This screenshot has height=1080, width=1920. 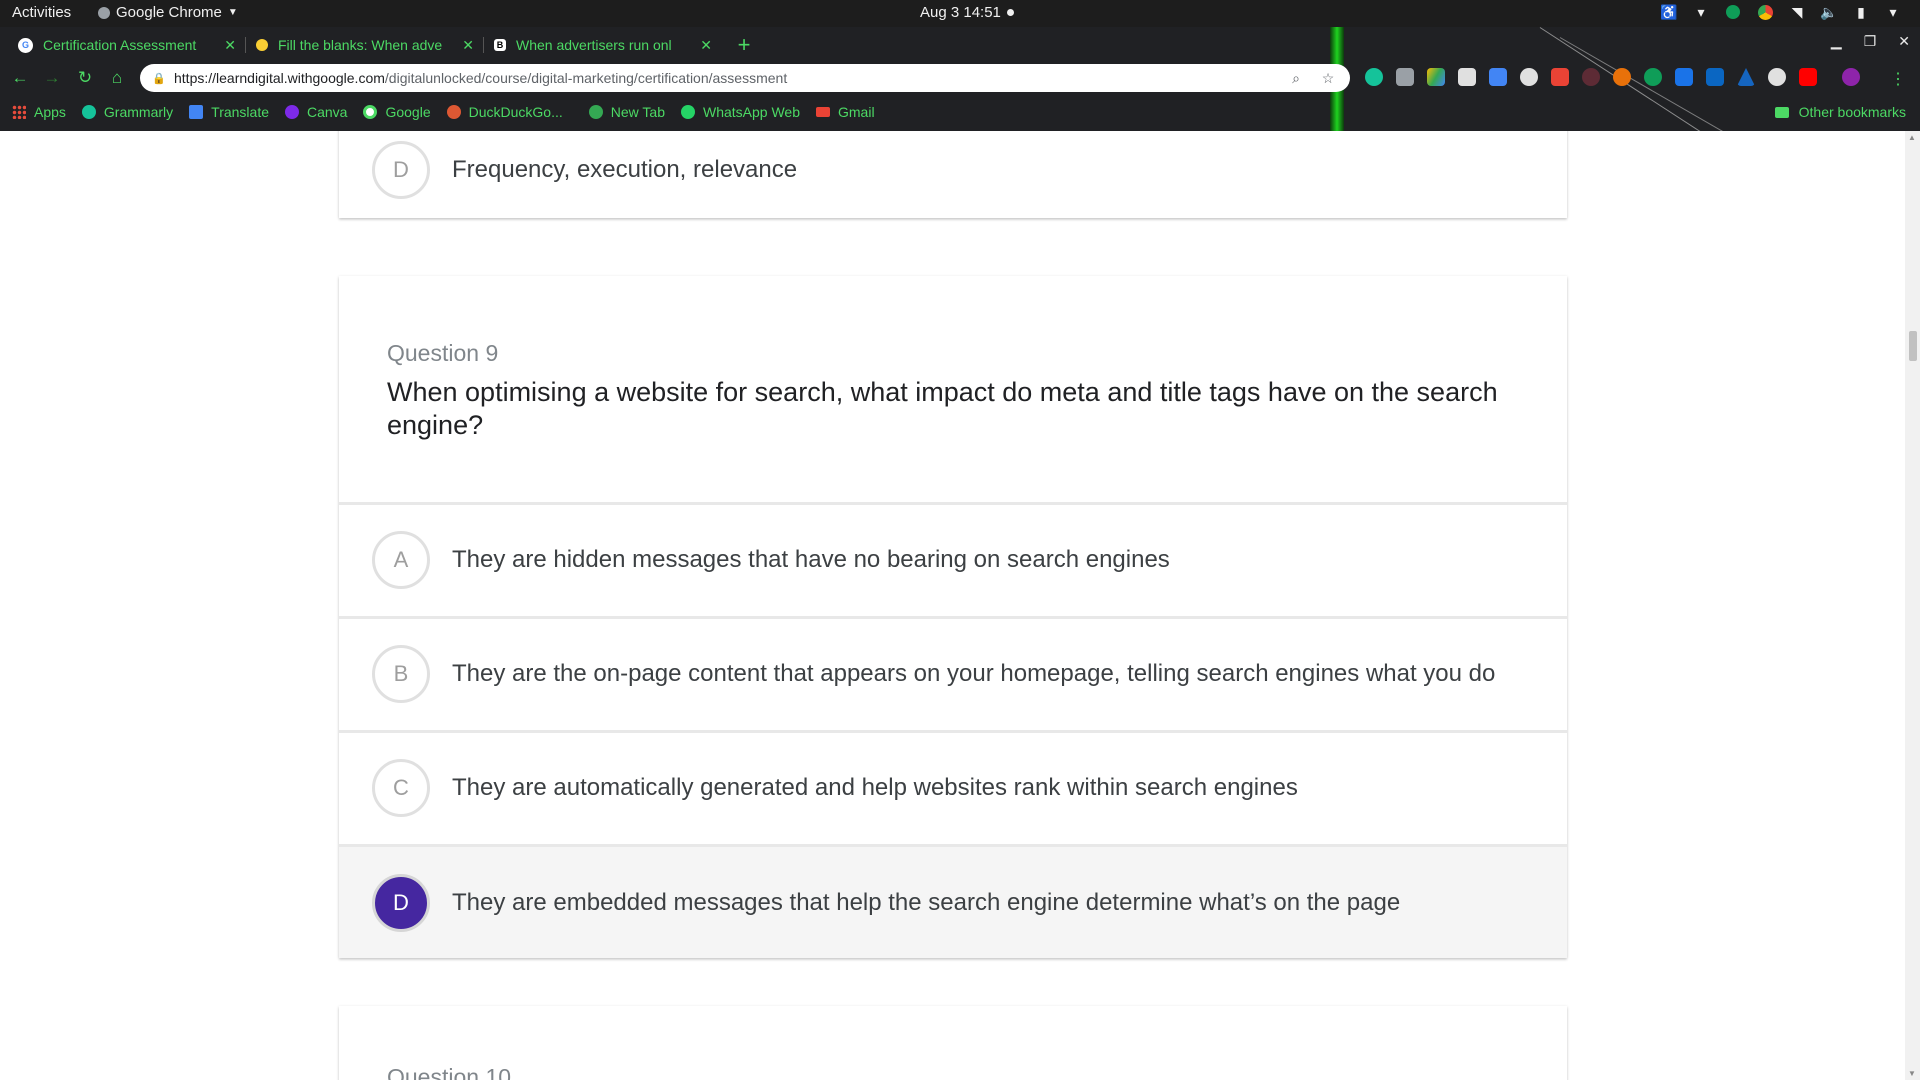 What do you see at coordinates (1781, 112) in the screenshot?
I see `folder-icon` at bounding box center [1781, 112].